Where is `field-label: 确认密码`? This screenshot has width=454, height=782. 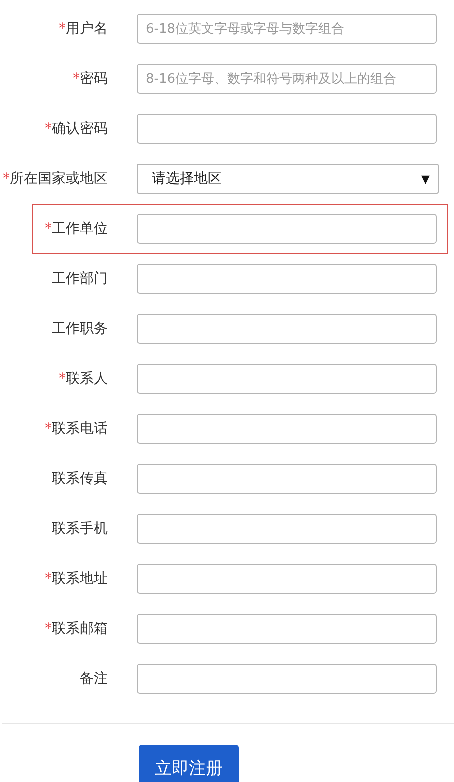
field-label: 确认密码 is located at coordinates (80, 129).